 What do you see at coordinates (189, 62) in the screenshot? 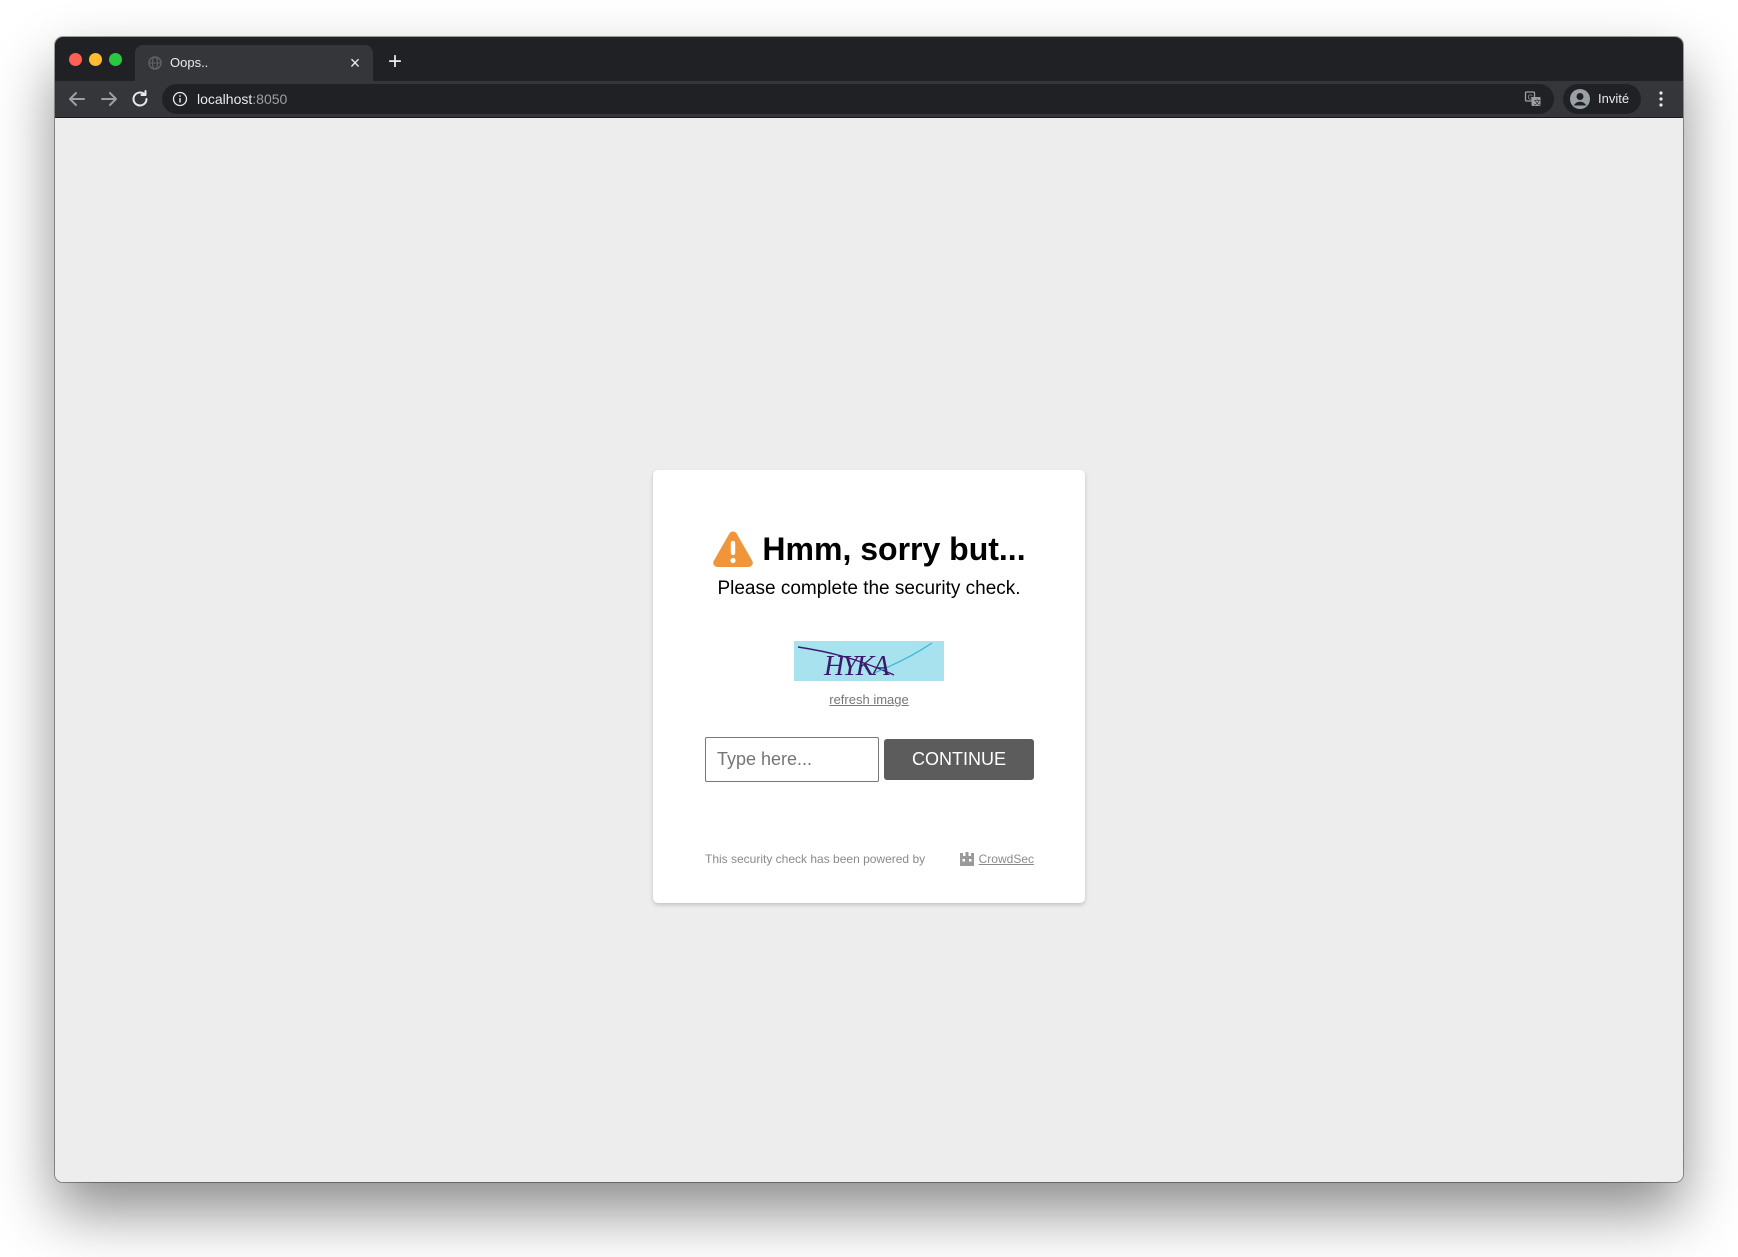
I see `tab-title: Oops..` at bounding box center [189, 62].